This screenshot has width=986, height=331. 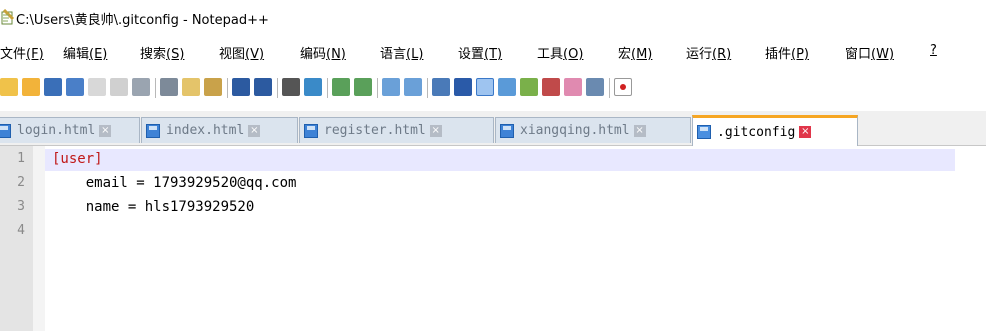 I want to click on menu-language: 语言(L), so click(x=401, y=52).